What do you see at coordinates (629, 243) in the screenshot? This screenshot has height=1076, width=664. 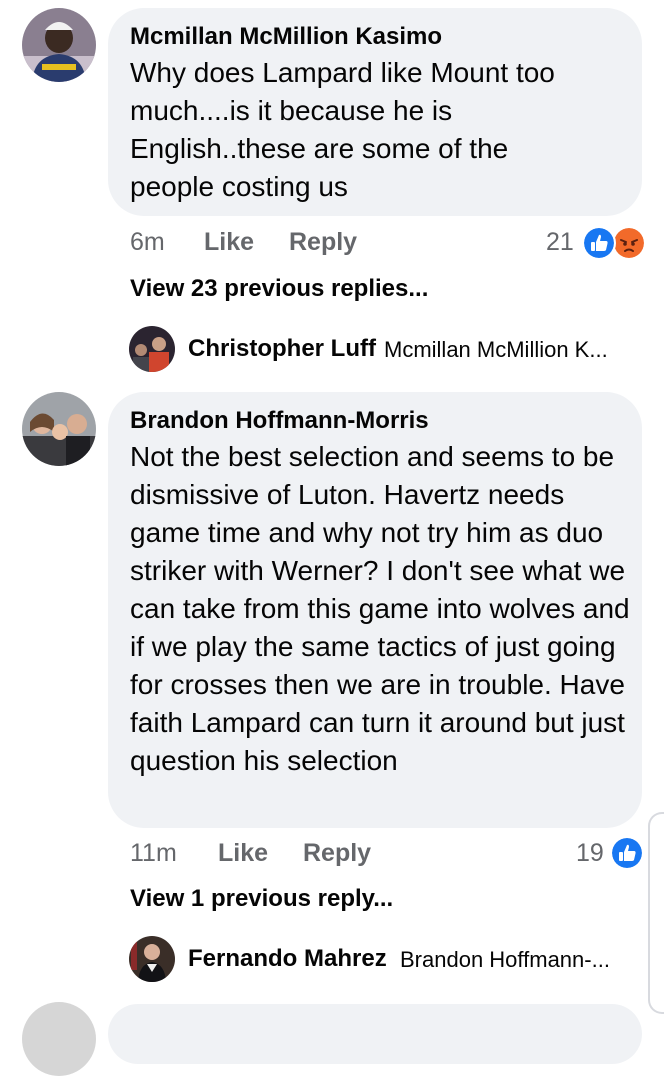 I see `angry-reaction-icon` at bounding box center [629, 243].